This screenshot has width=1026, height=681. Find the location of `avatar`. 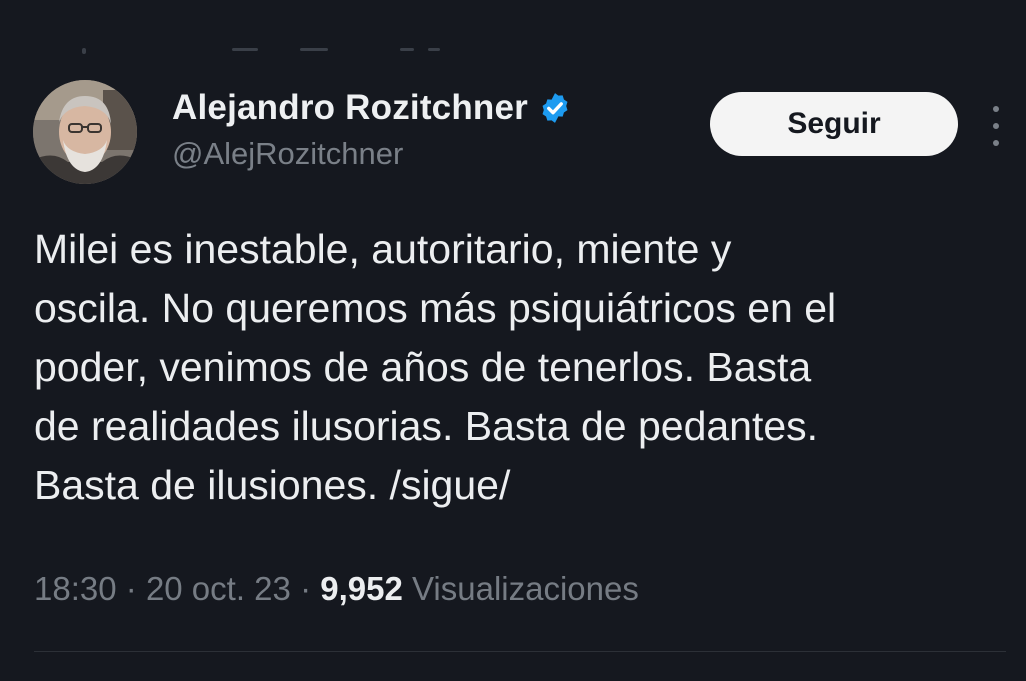

avatar is located at coordinates (85, 132).